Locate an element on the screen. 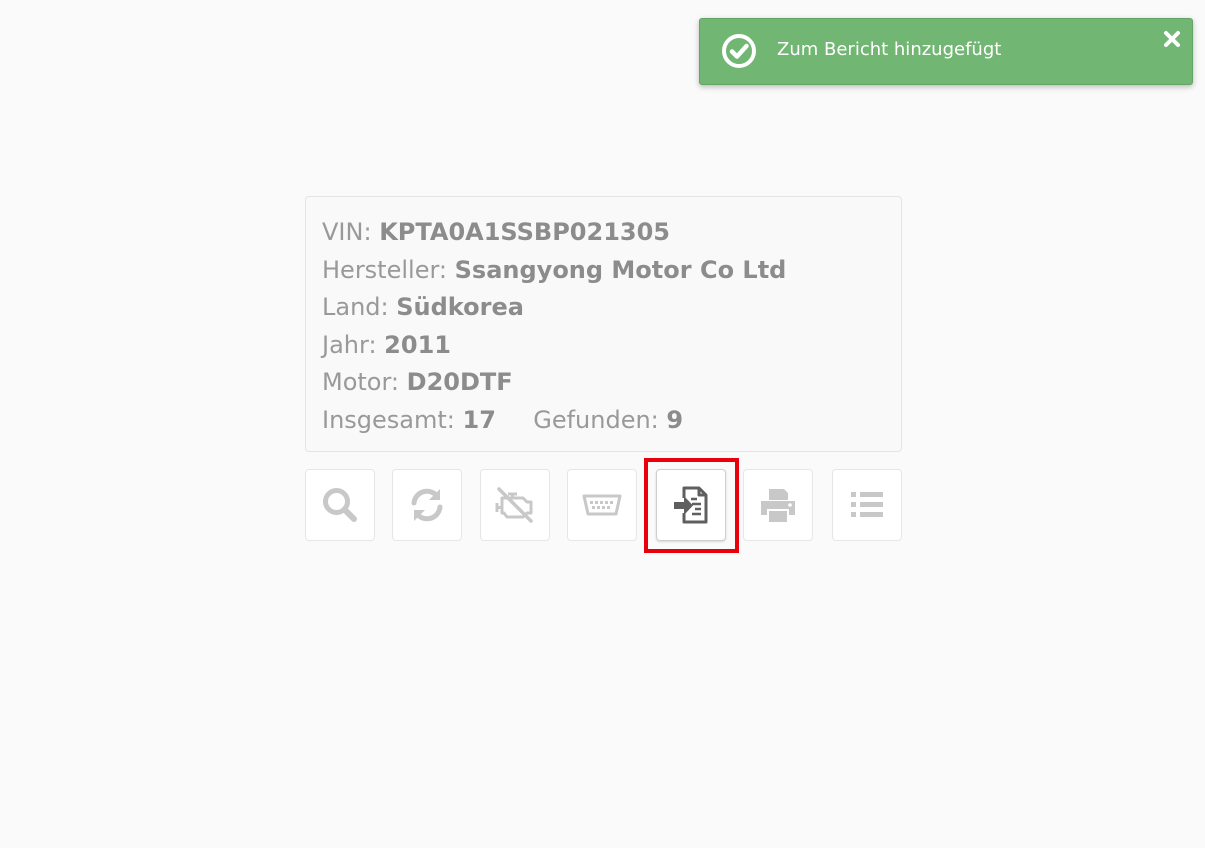 Image resolution: width=1205 pixels, height=848 pixels. engine-row: Motor: D20DTF is located at coordinates (603, 383).